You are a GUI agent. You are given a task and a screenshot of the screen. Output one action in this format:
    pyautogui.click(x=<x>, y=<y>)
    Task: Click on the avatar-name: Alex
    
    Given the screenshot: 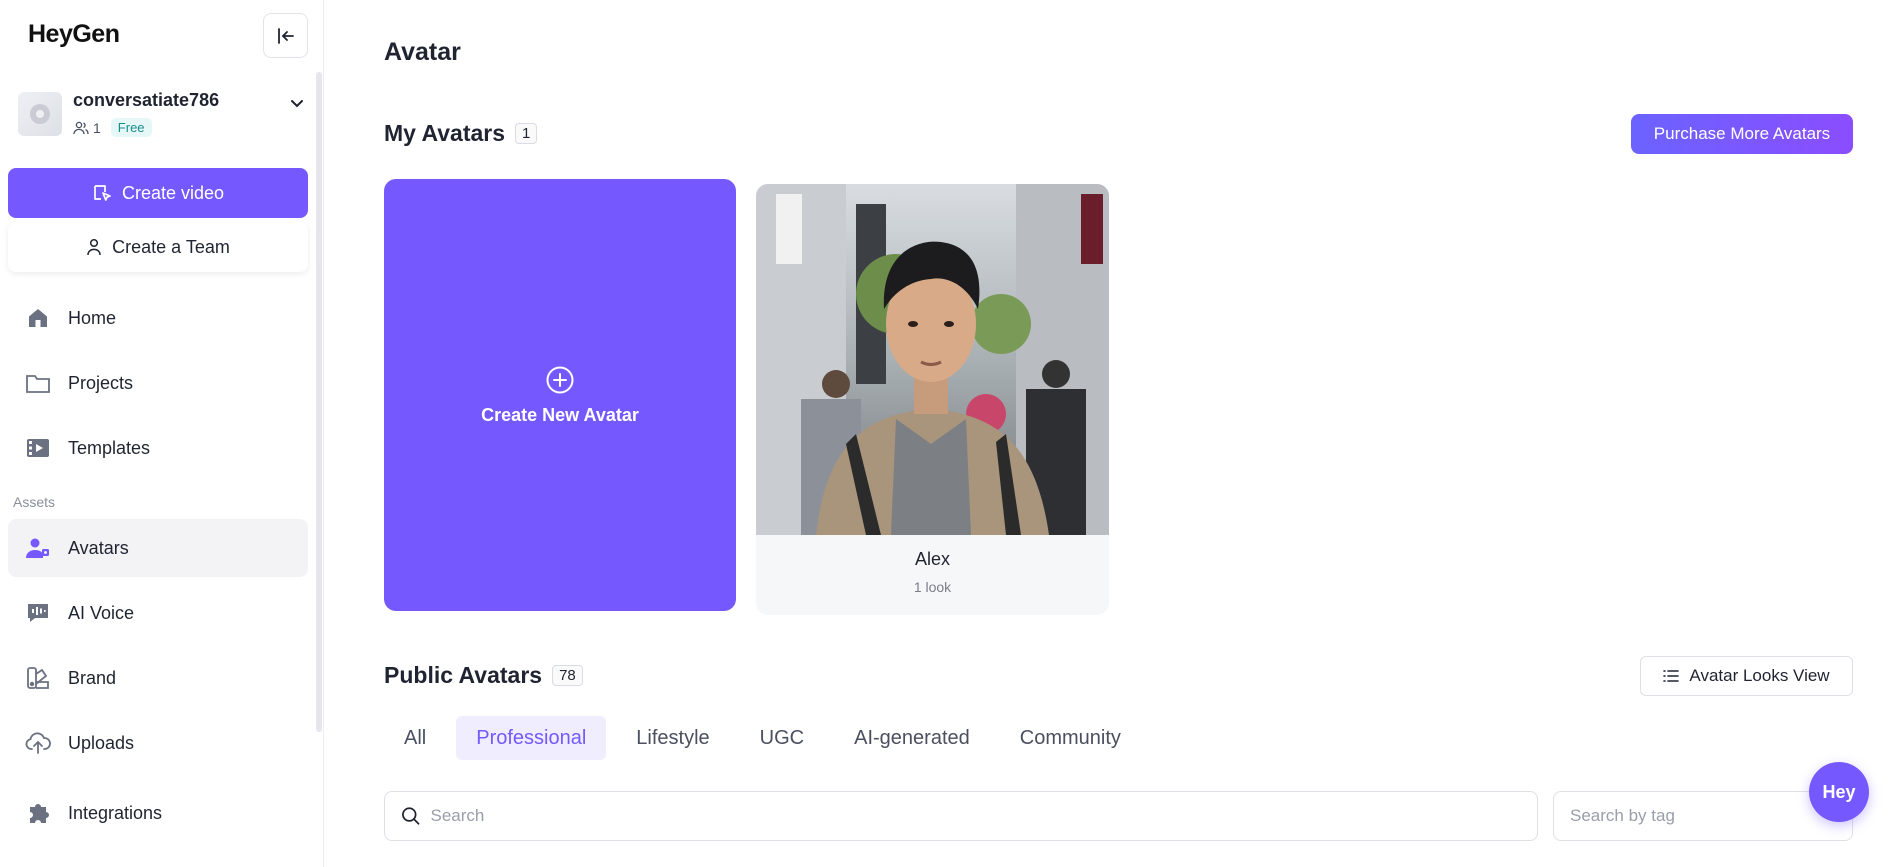 What is the action you would take?
    pyautogui.click(x=932, y=559)
    